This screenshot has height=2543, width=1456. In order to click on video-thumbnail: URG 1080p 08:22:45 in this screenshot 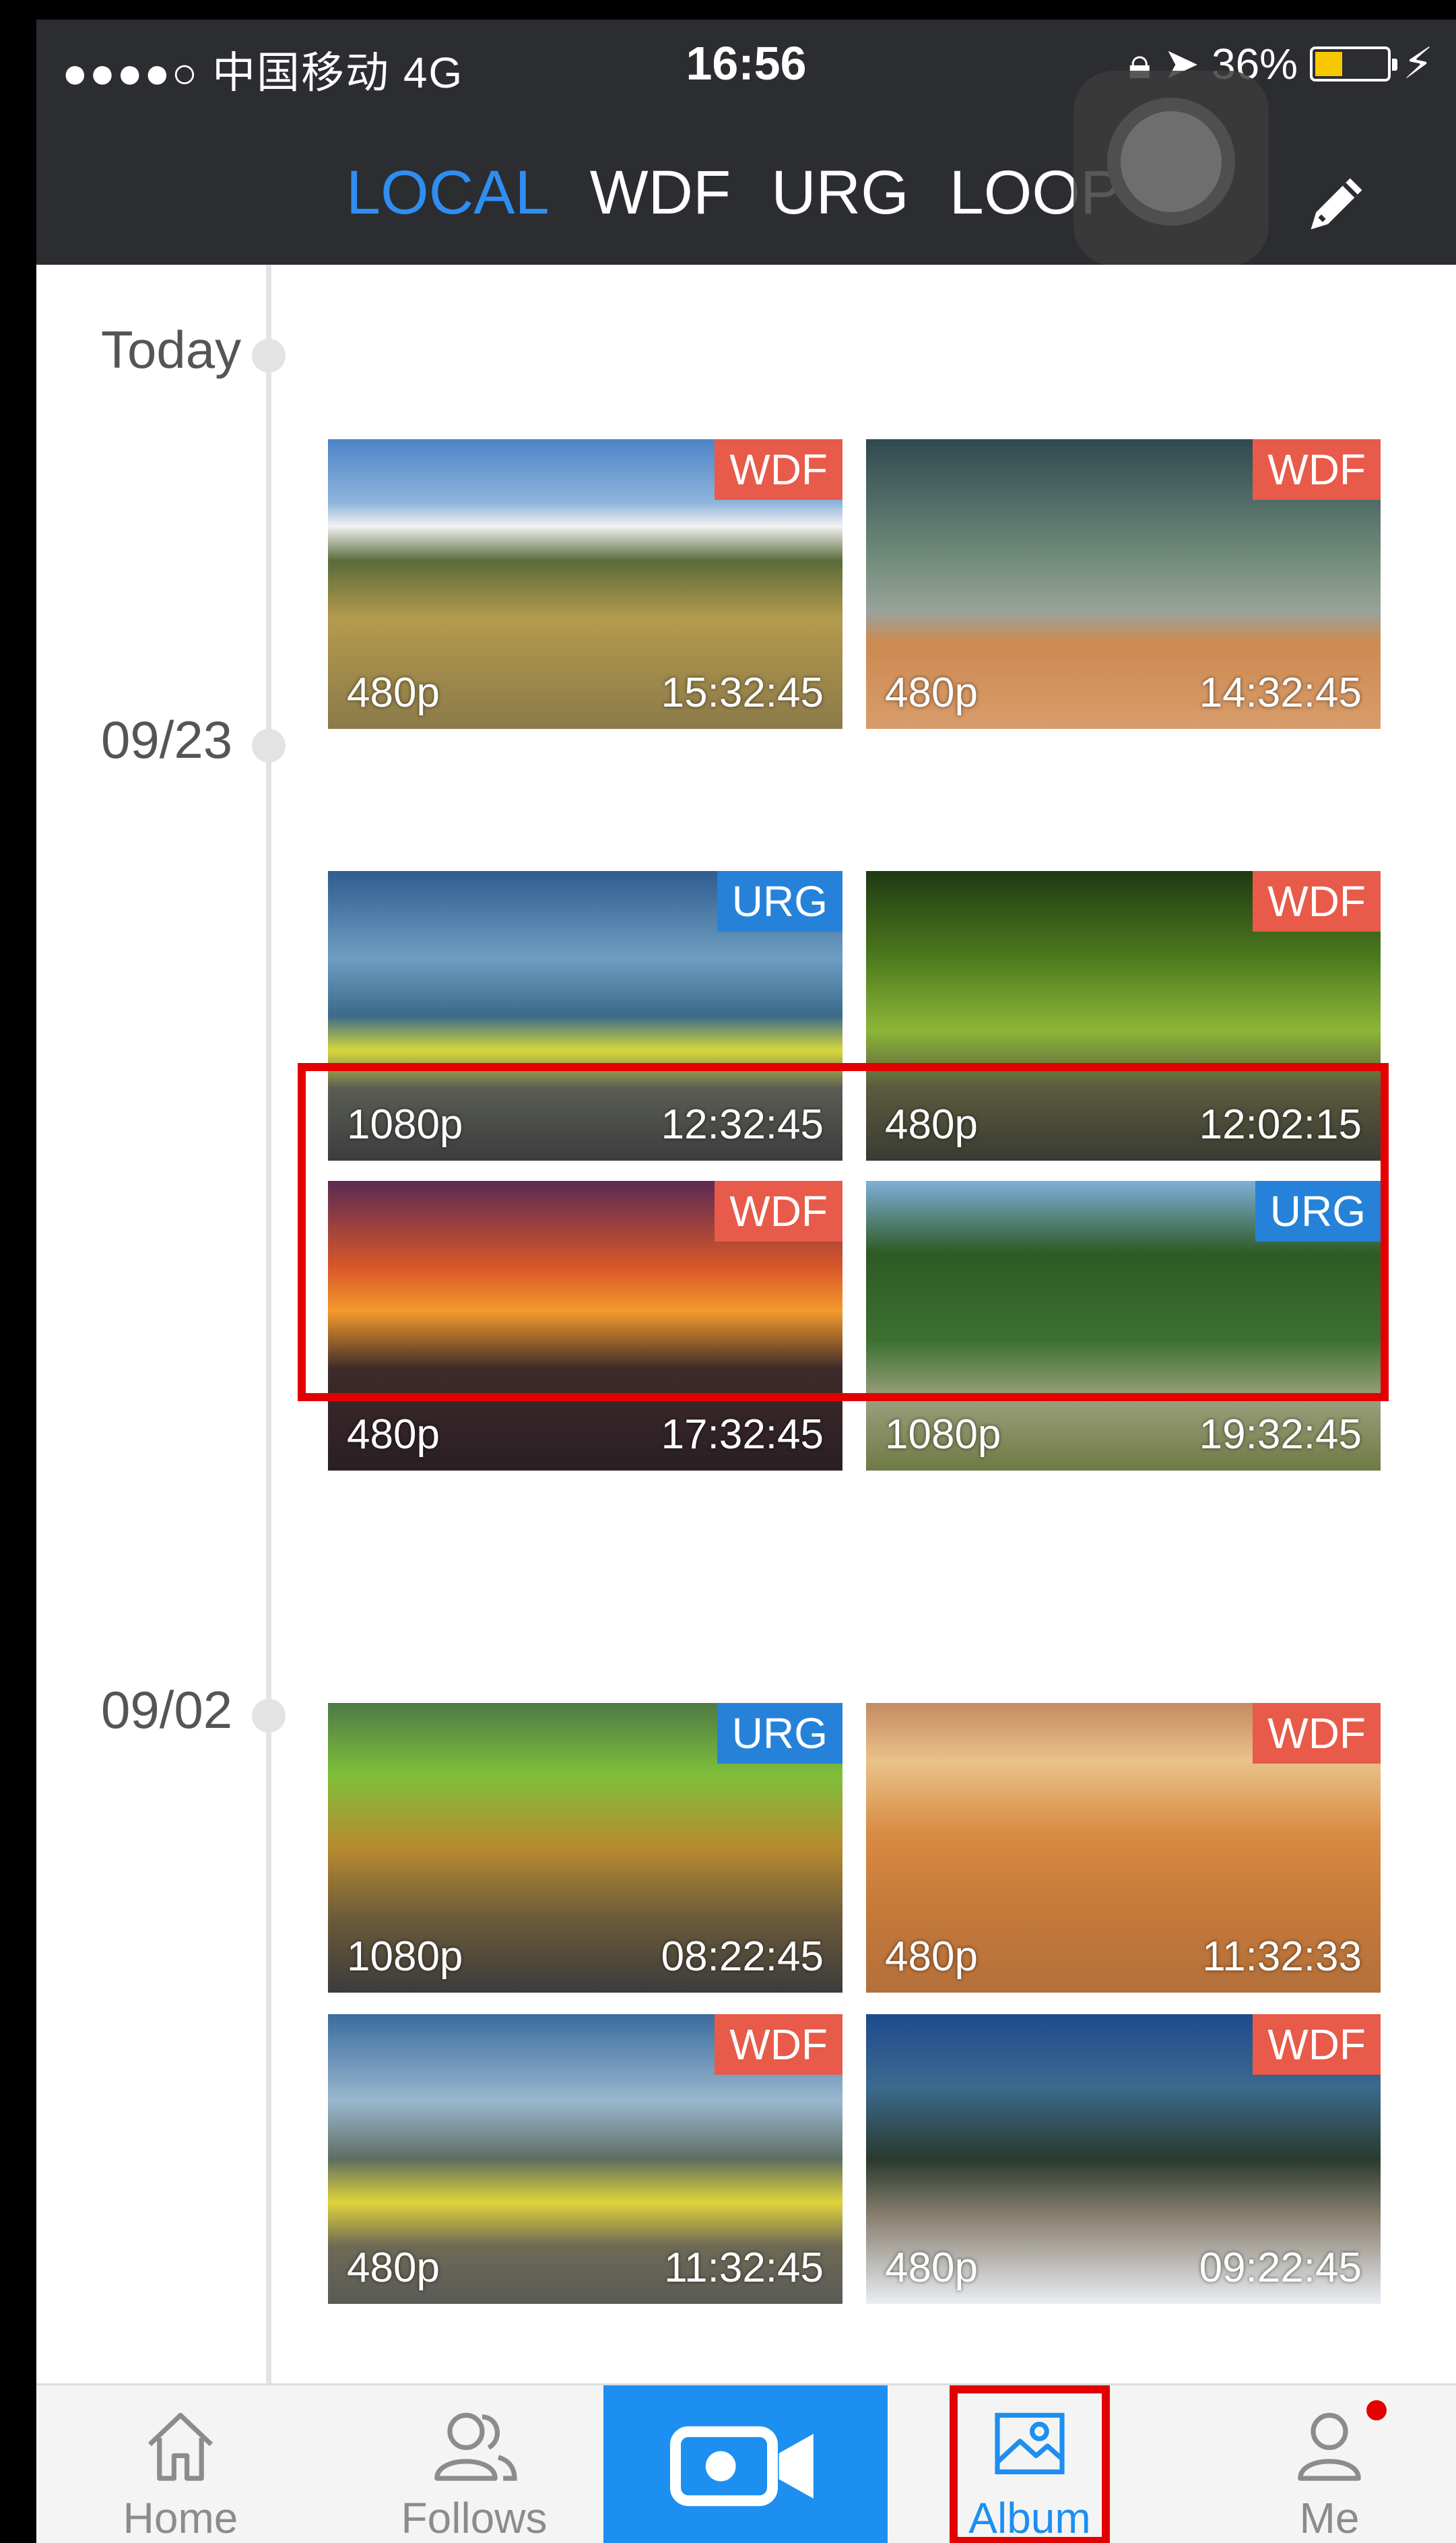, I will do `click(585, 1848)`.